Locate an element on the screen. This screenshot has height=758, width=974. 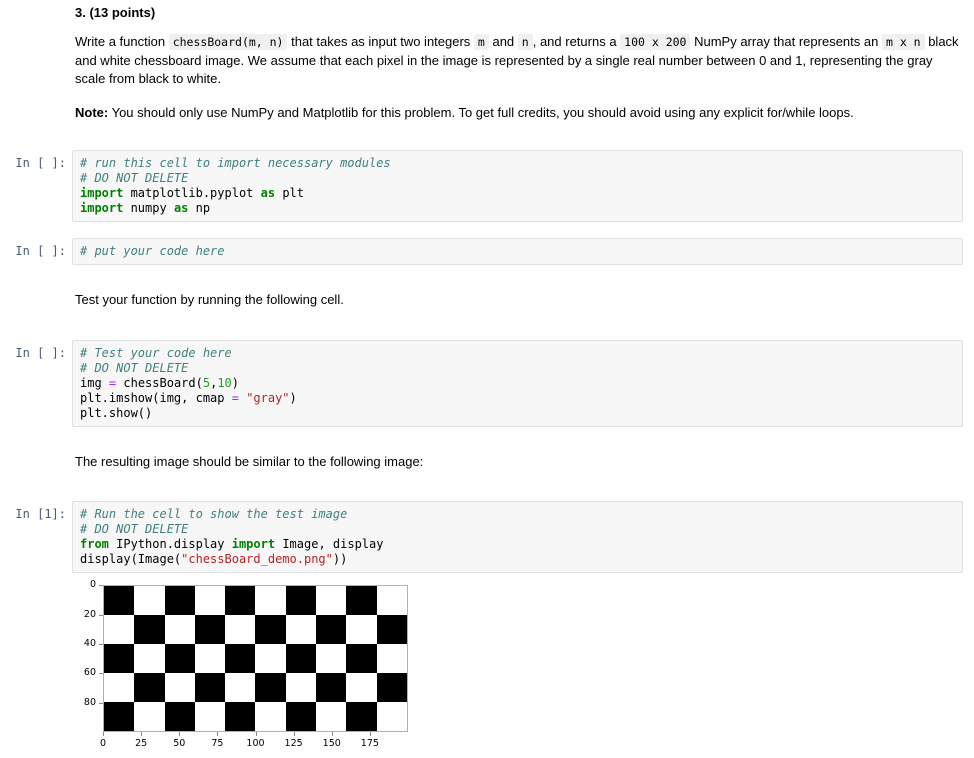
y-tick-label: 80 is located at coordinates (89, 702).